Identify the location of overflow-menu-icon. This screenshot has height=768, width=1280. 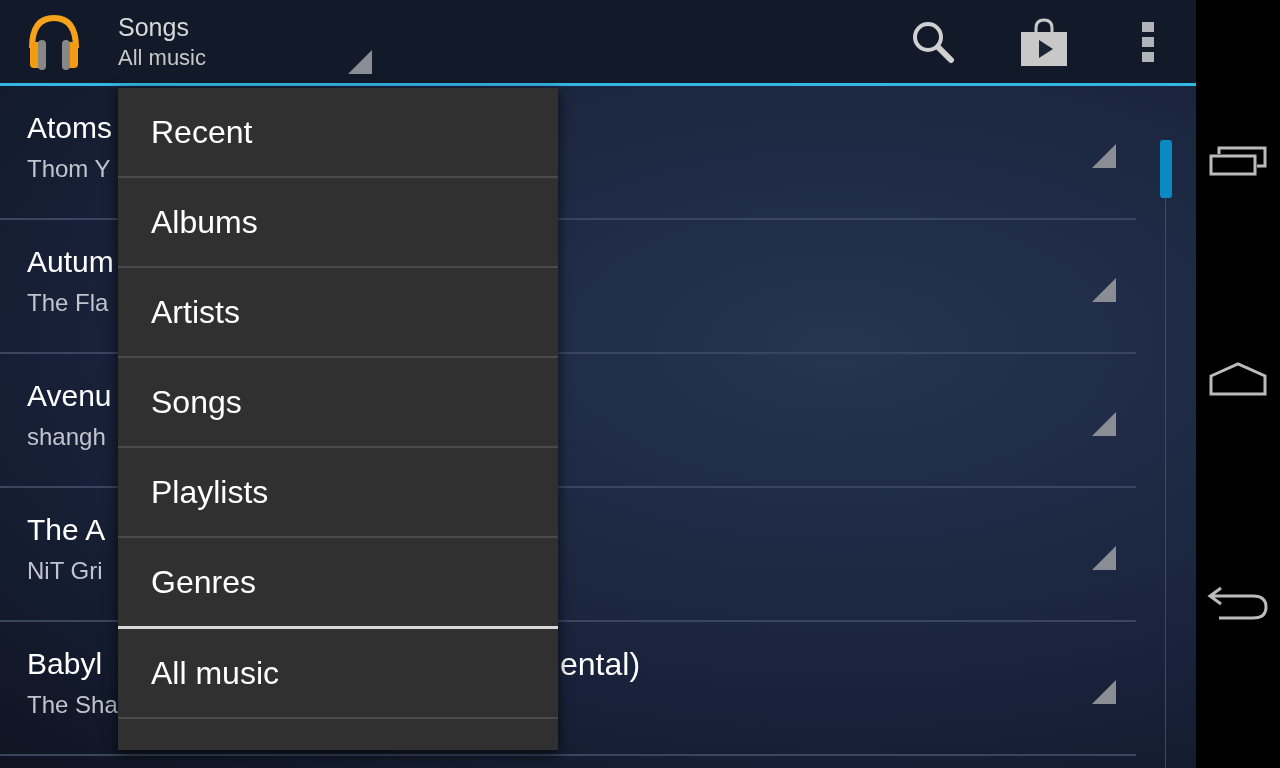
(1148, 41).